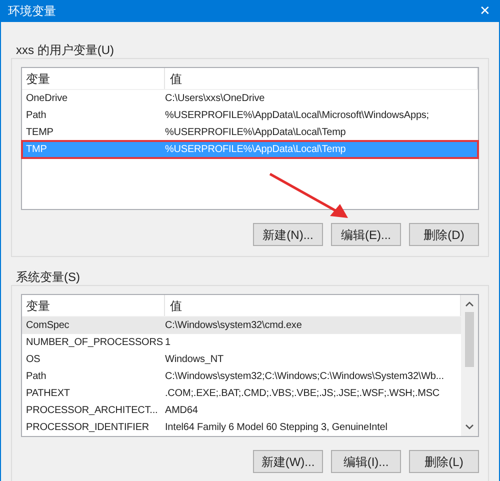 The width and height of the screenshot is (500, 481). Describe the element at coordinates (469, 427) in the screenshot. I see `scroll-down-icon` at that location.